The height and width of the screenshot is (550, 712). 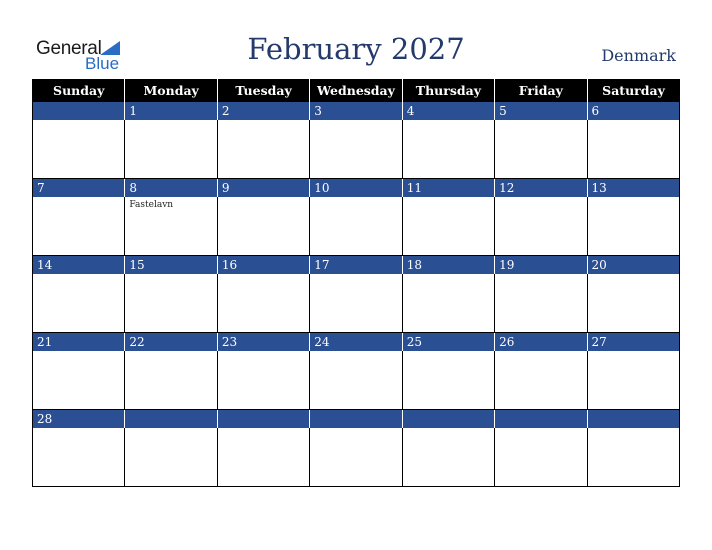 I want to click on day-number: 18, so click(x=448, y=265).